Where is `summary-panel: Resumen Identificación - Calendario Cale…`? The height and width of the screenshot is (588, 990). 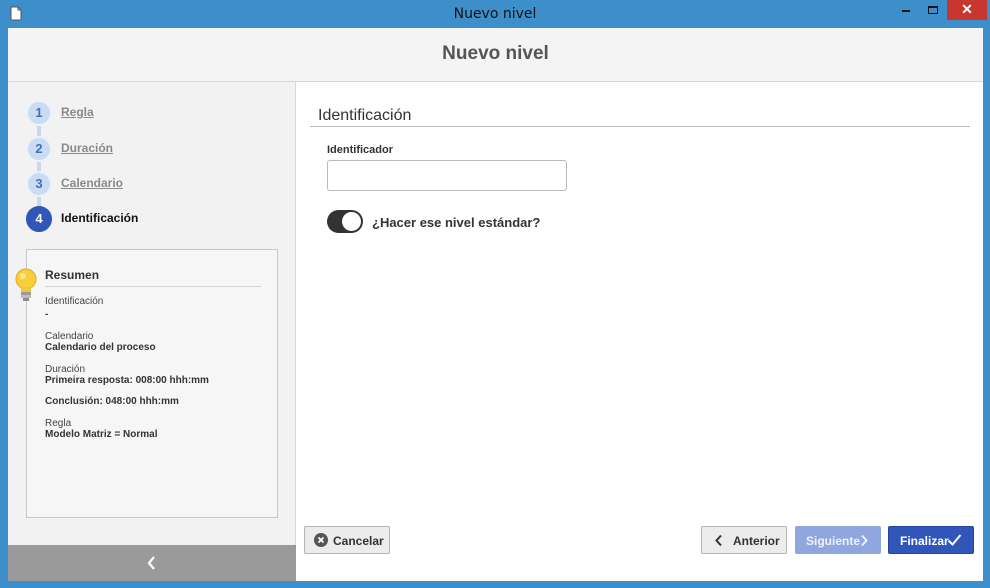
summary-panel: Resumen Identificación - Calendario Cale… is located at coordinates (146, 383).